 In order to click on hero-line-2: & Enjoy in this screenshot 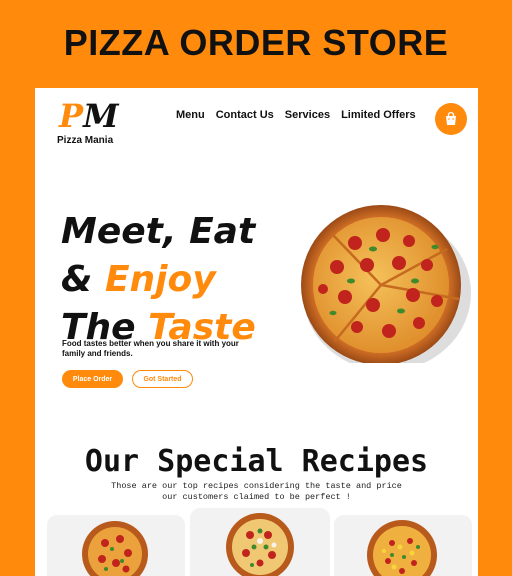, I will do `click(158, 280)`.